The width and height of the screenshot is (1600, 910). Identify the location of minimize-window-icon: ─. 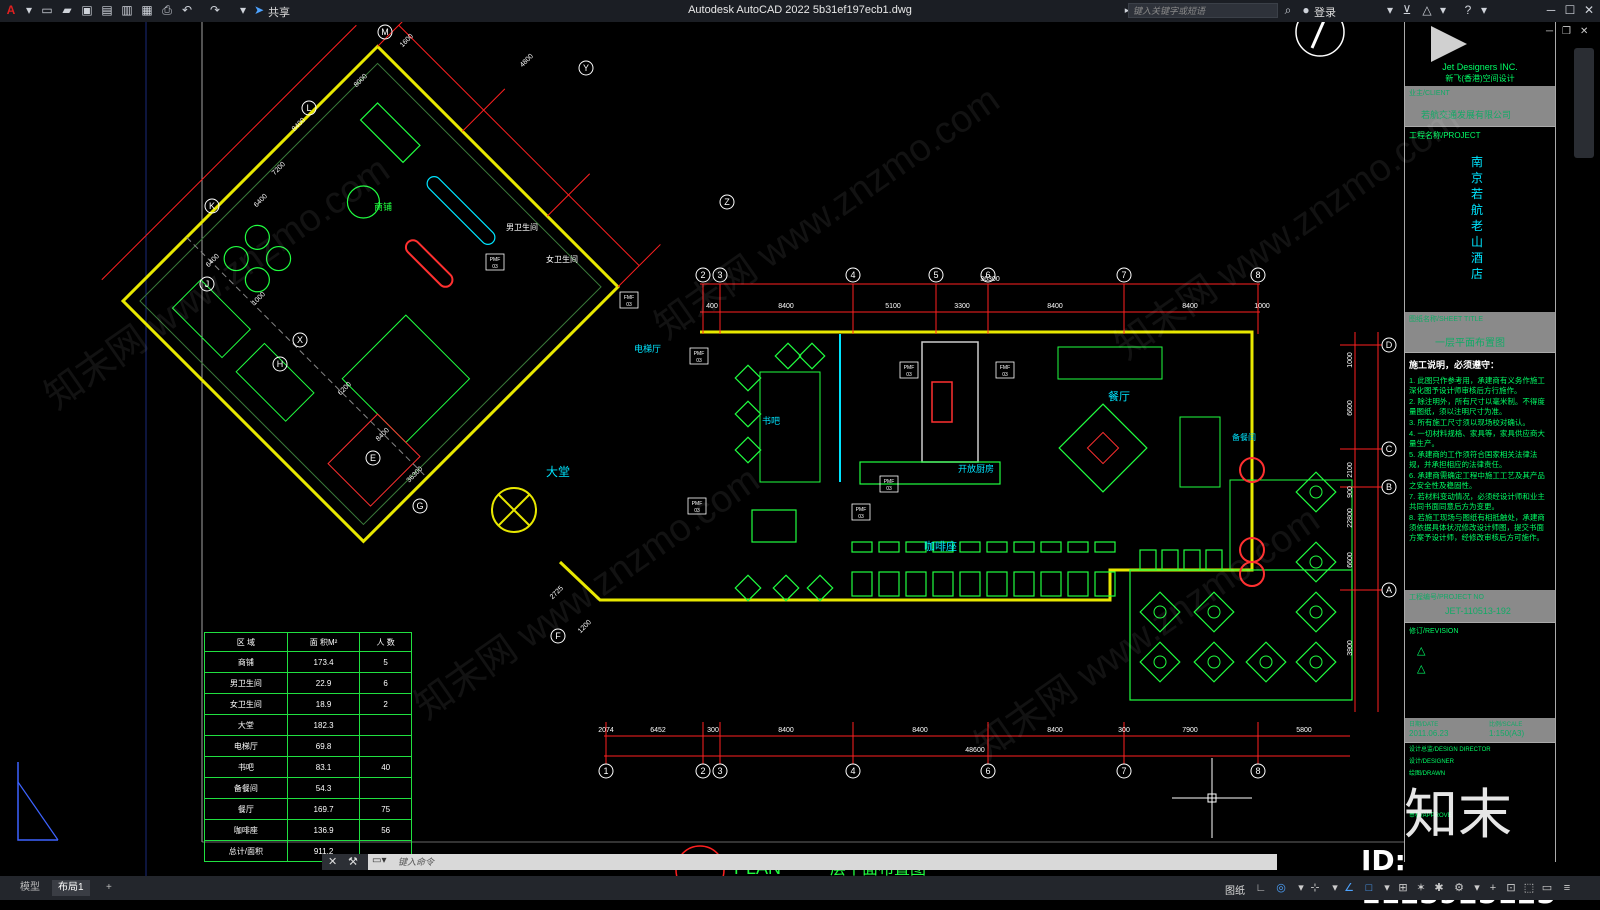
(1551, 10).